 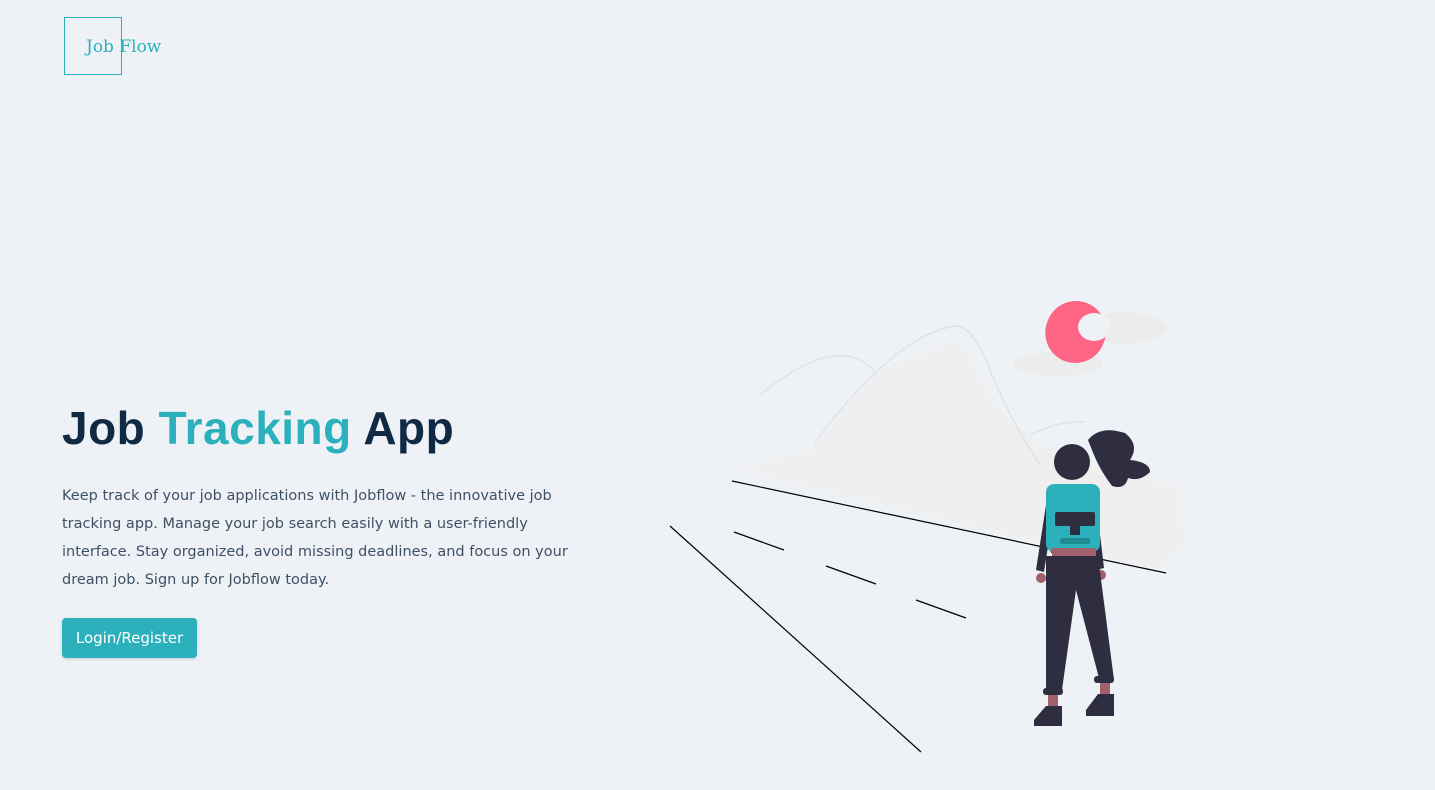 I want to click on page-title: Job Tracking App, so click(x=258, y=428).